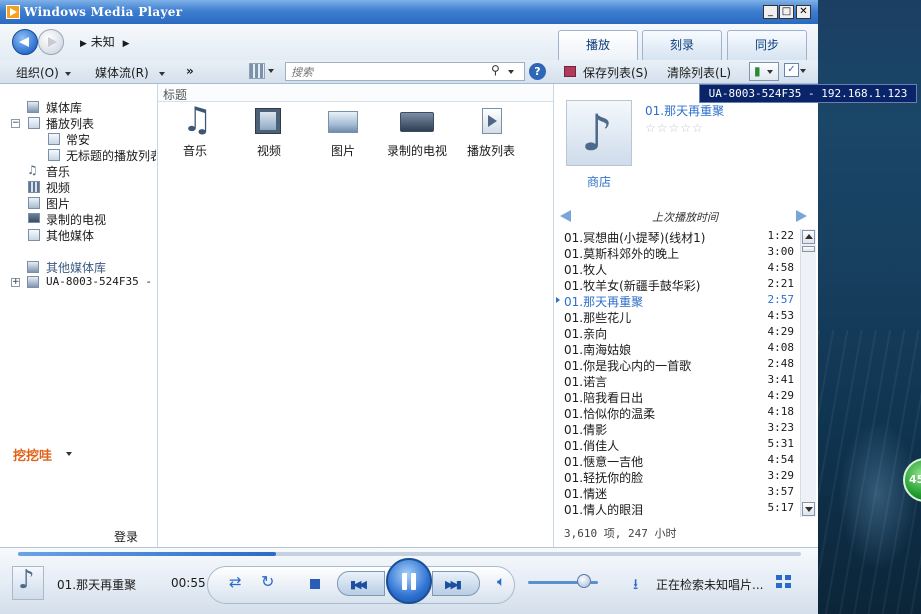  Describe the element at coordinates (101, 281) in the screenshot. I see `nav-item-device: UA-8003-524F35 - 1` at that location.